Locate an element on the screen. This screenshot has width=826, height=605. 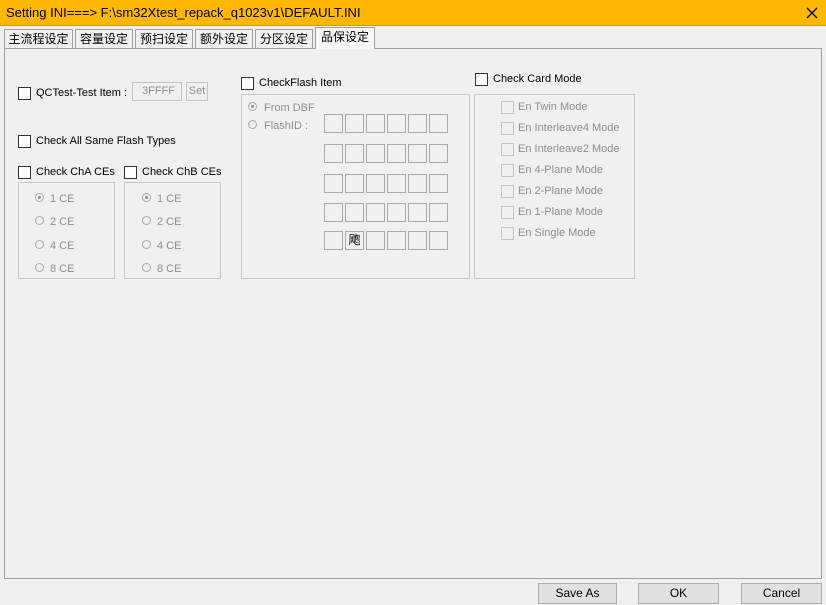
checkflash-label: CheckFlash Item is located at coordinates (300, 83).